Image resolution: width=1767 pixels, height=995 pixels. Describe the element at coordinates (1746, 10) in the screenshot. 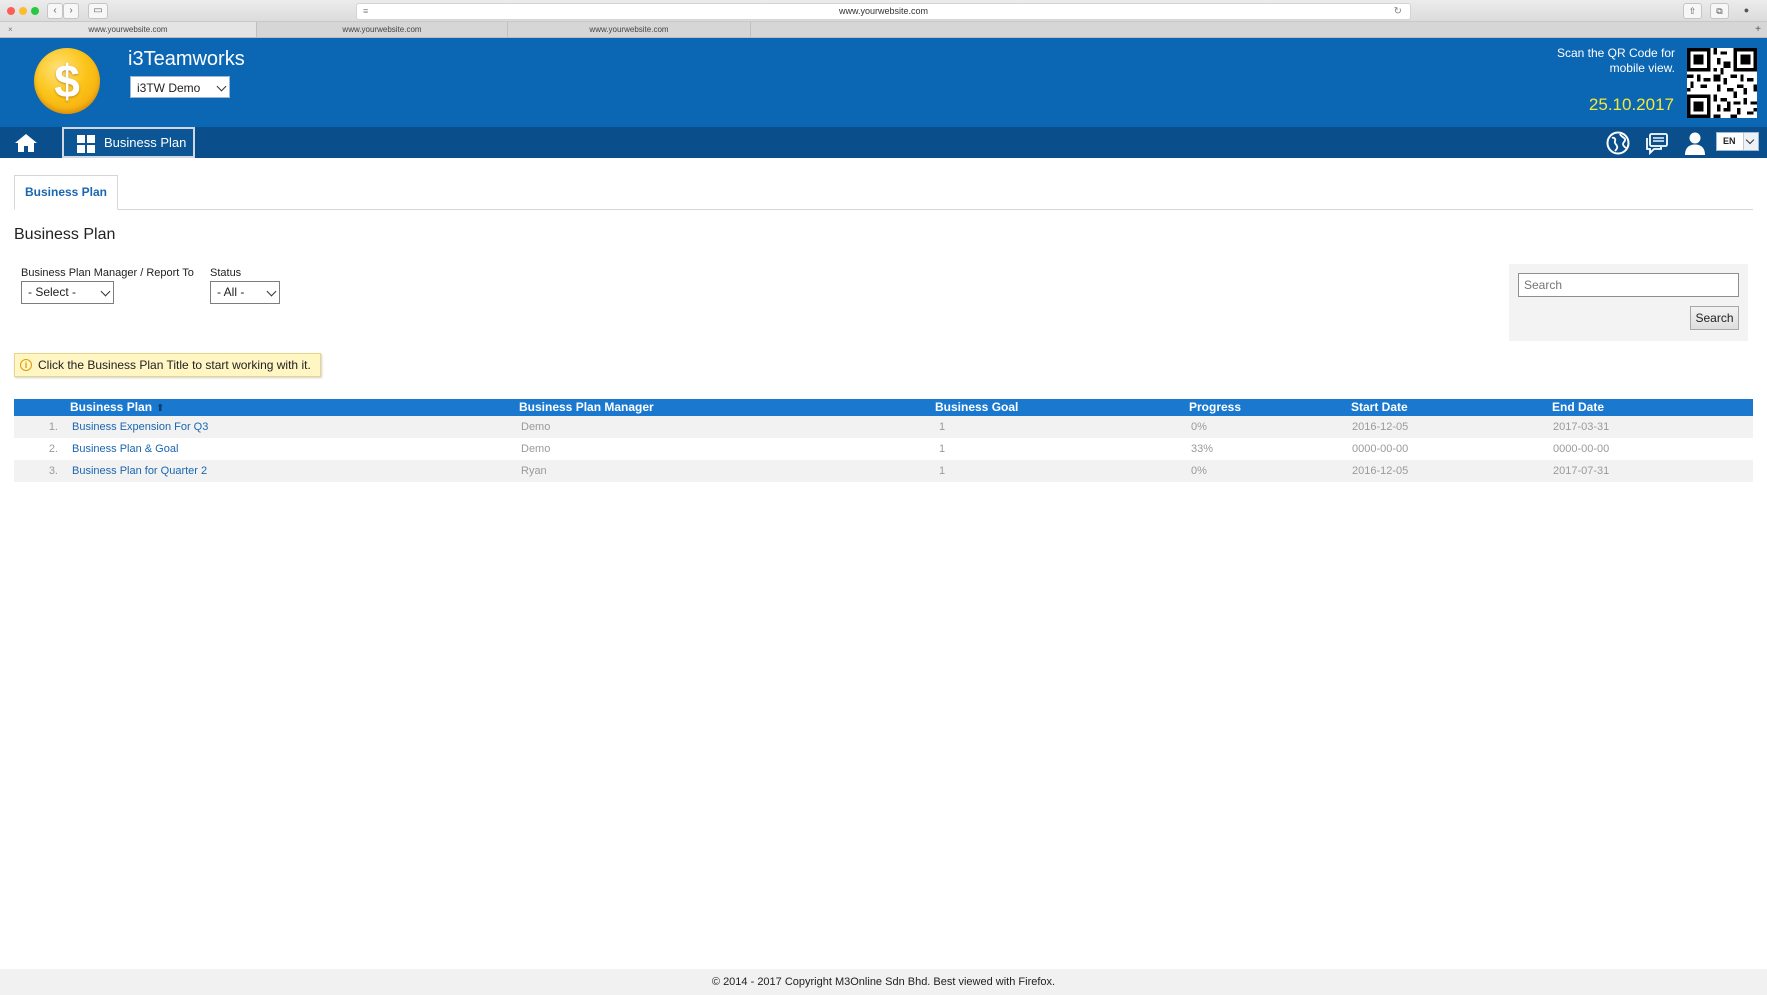

I see `extension-icon: ●` at that location.